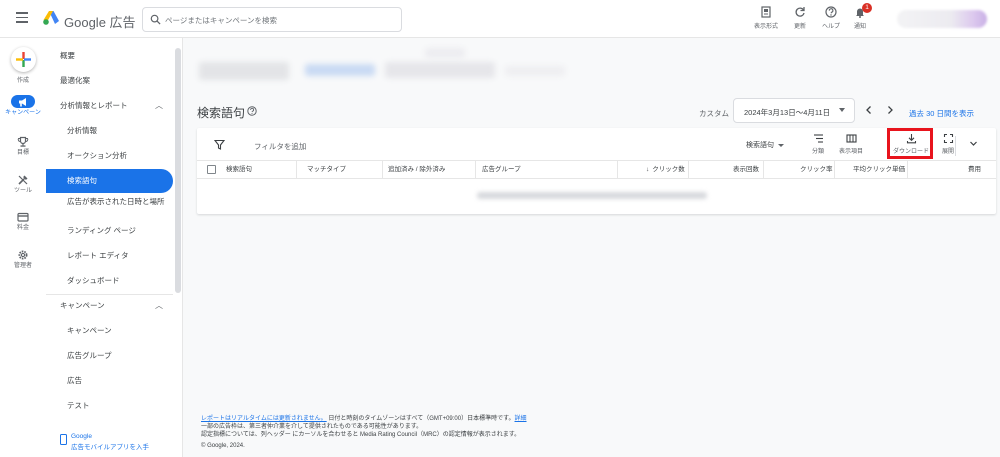 This screenshot has width=1000, height=457. I want to click on date-range-value: 2024年3月13日～4月11日, so click(787, 112).